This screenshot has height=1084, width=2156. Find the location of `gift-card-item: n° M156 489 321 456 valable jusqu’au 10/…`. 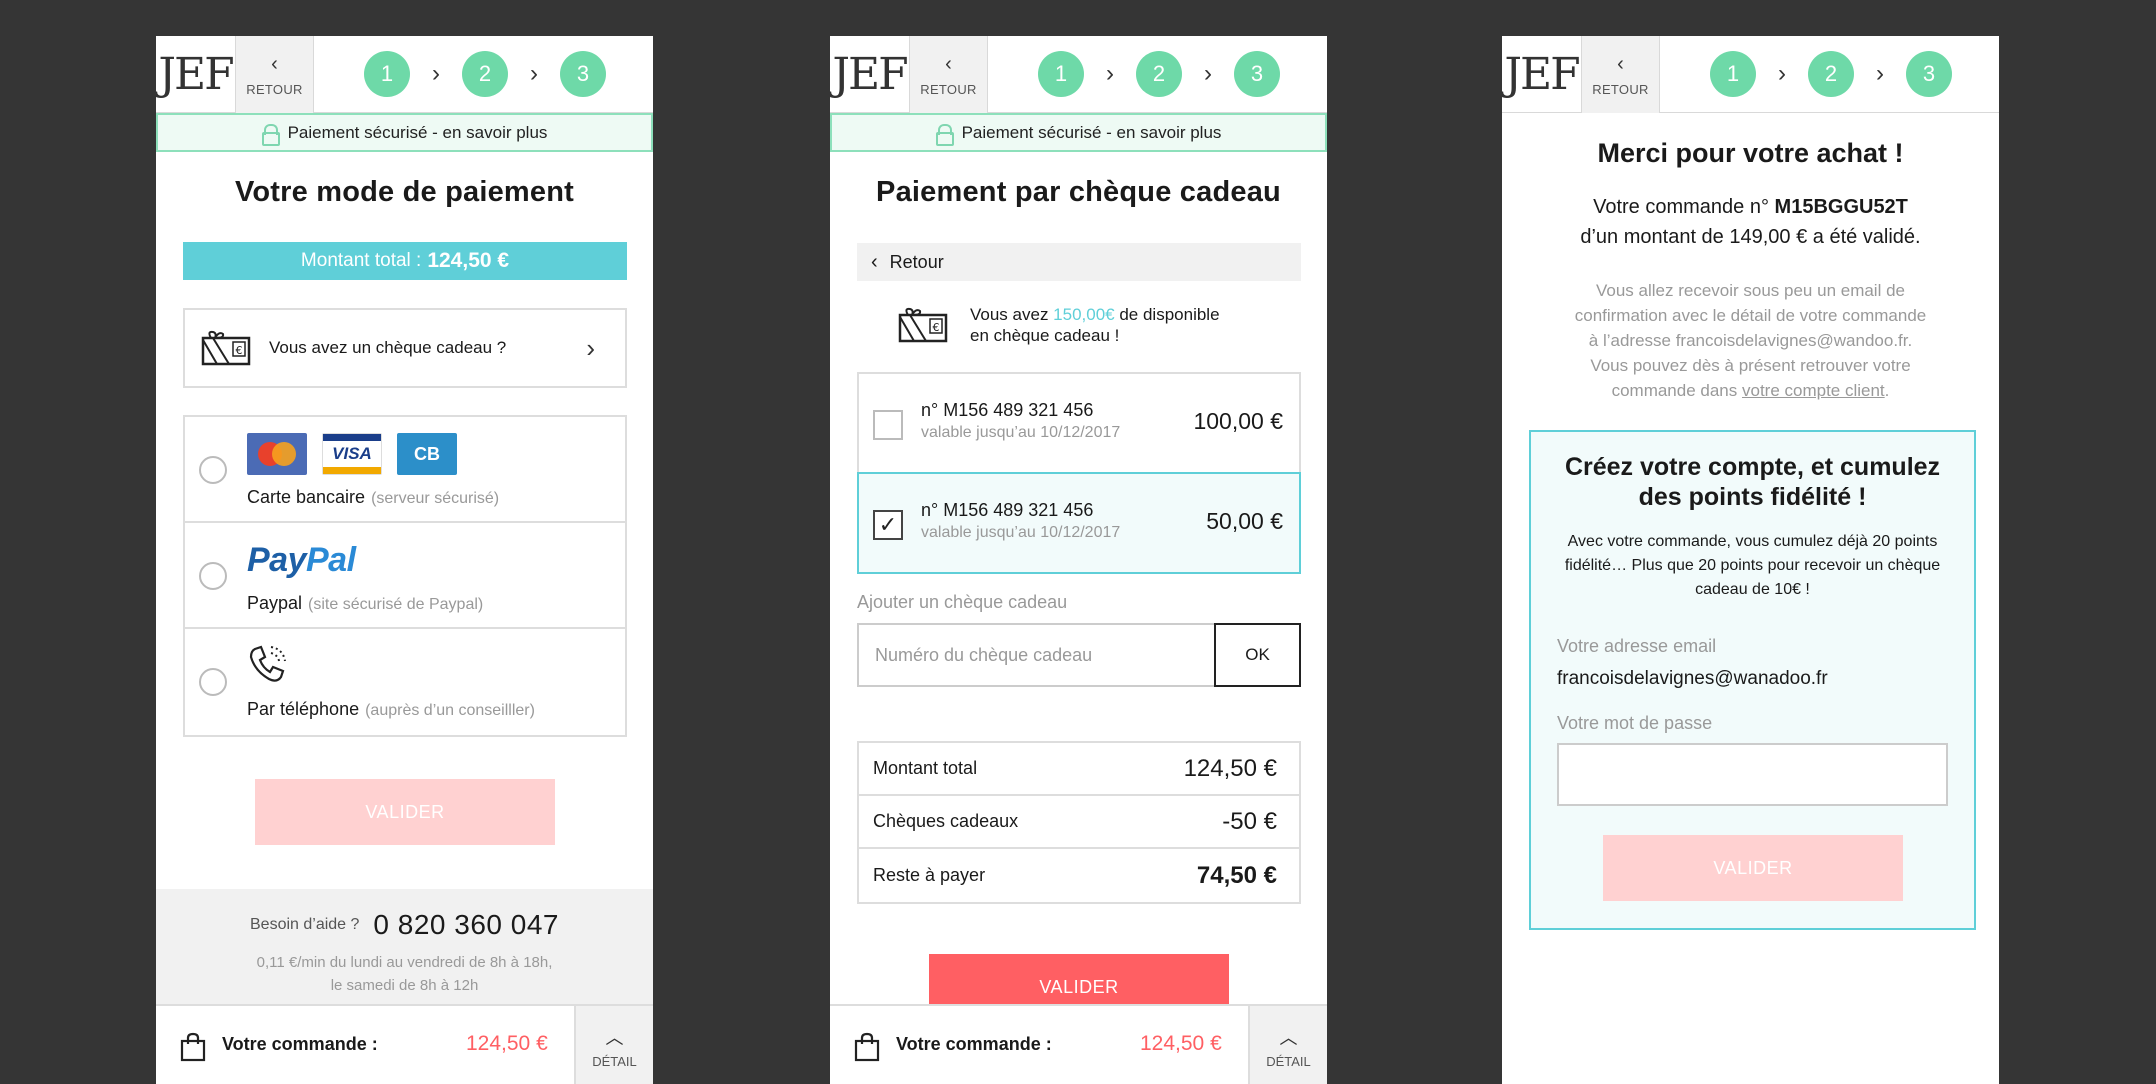

gift-card-item: n° M156 489 321 456 valable jusqu’au 10/… is located at coordinates (1079, 423).